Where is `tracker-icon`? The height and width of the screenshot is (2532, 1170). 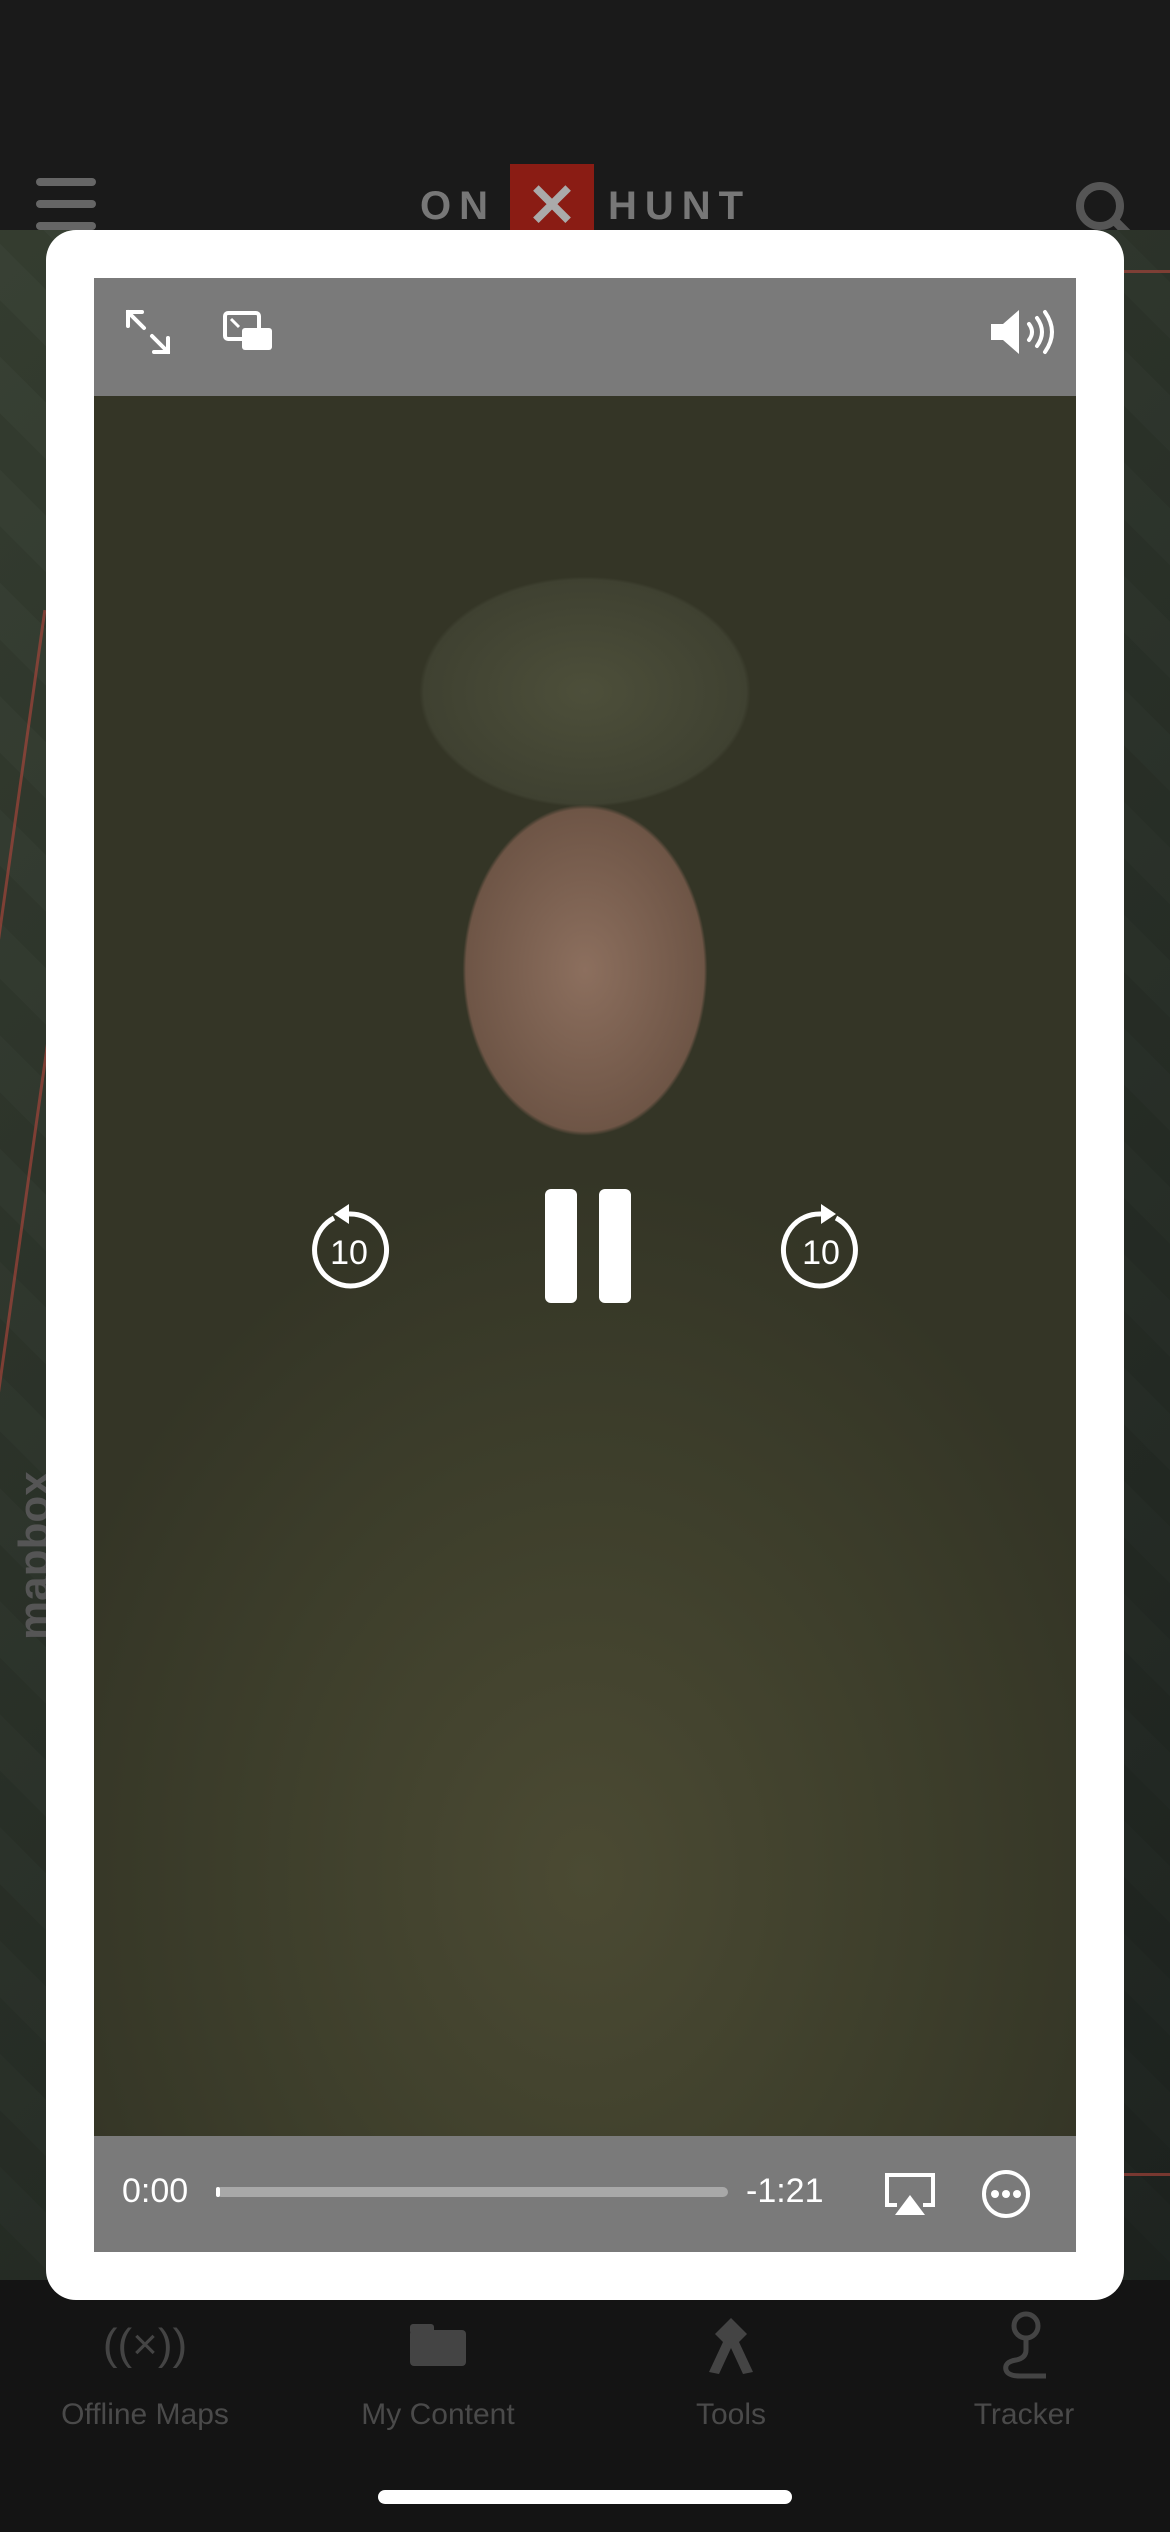 tracker-icon is located at coordinates (1024, 2345).